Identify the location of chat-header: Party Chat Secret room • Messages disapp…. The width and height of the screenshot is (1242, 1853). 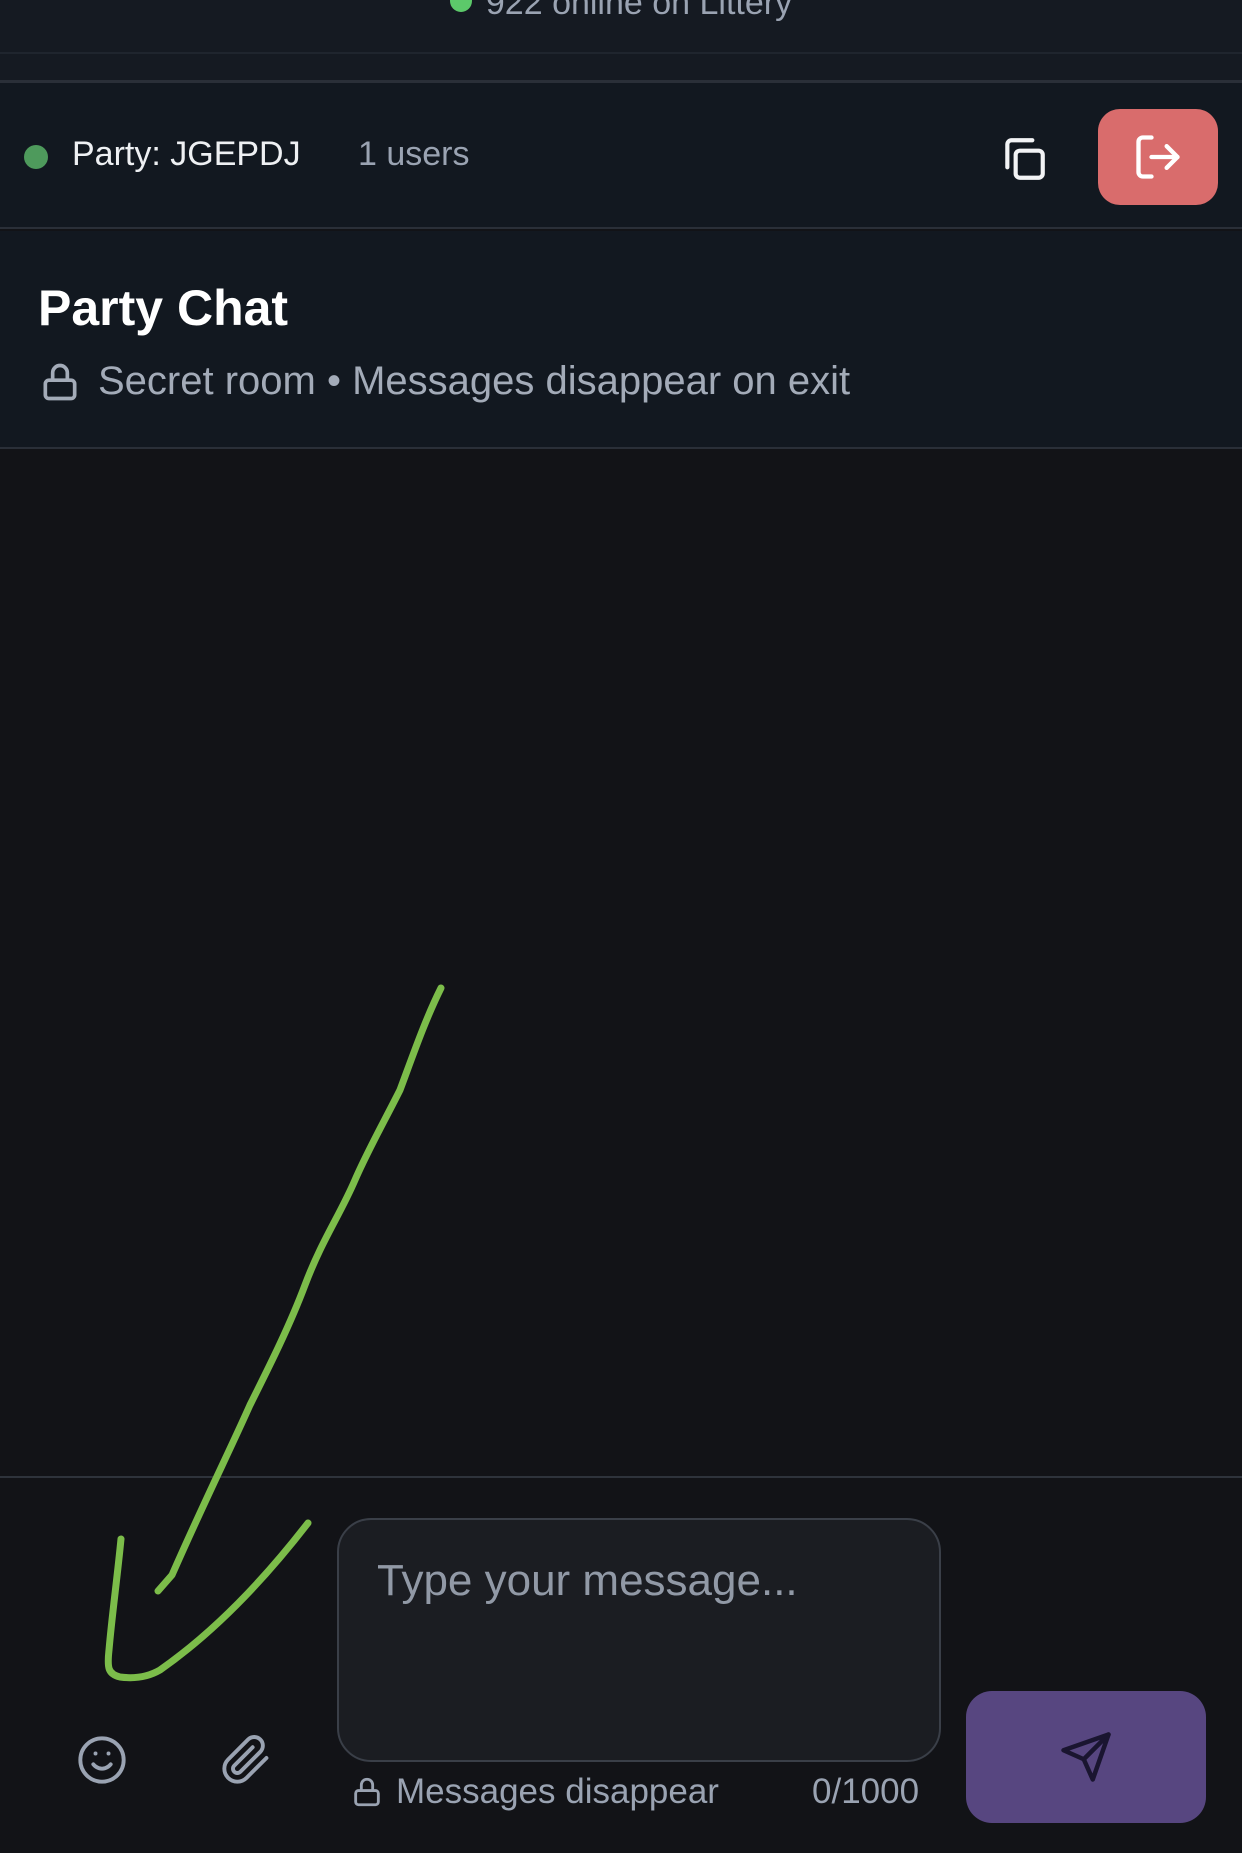
(621, 340).